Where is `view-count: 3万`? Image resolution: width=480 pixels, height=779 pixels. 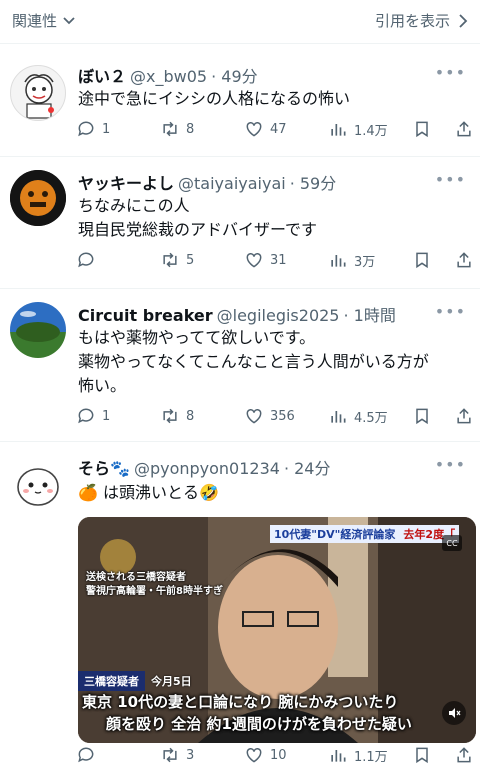 view-count: 3万 is located at coordinates (365, 262).